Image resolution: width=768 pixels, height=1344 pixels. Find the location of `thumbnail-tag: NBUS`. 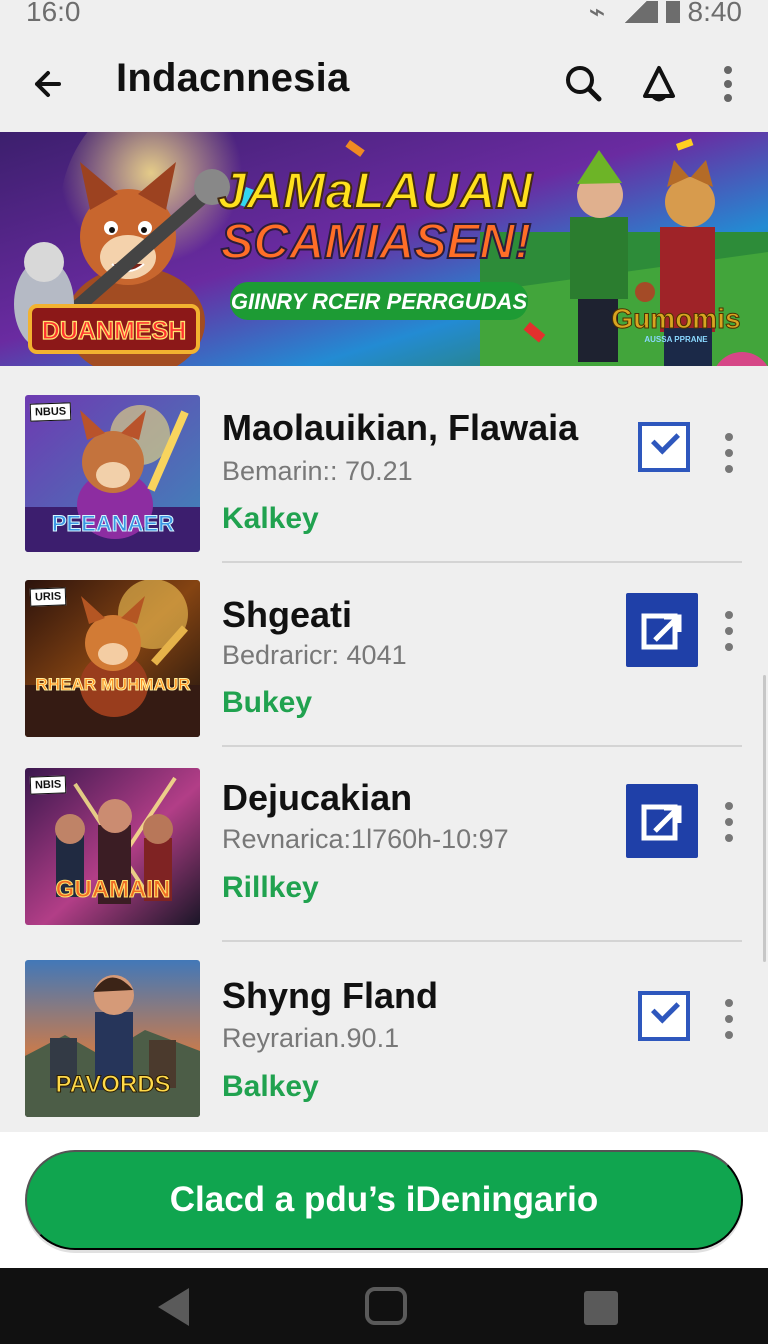

thumbnail-tag: NBUS is located at coordinates (50, 412).